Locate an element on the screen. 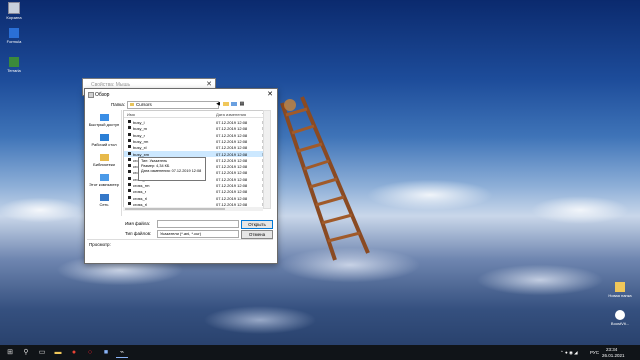 The height and width of the screenshot is (360, 640). clock-date: 26.01.2021 is located at coordinates (613, 355).